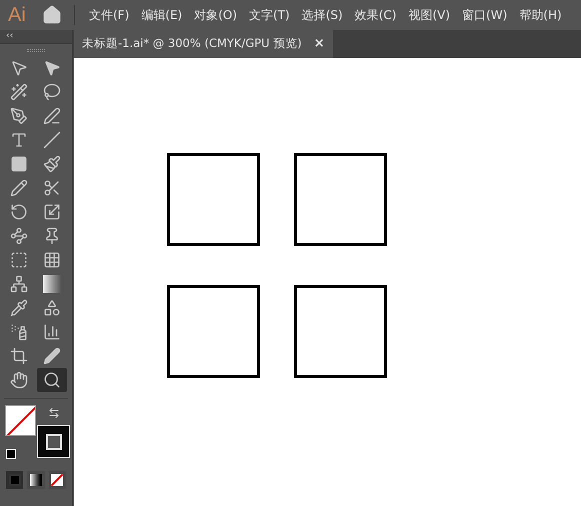  What do you see at coordinates (161, 15) in the screenshot?
I see `menu-item: 编辑(E)` at bounding box center [161, 15].